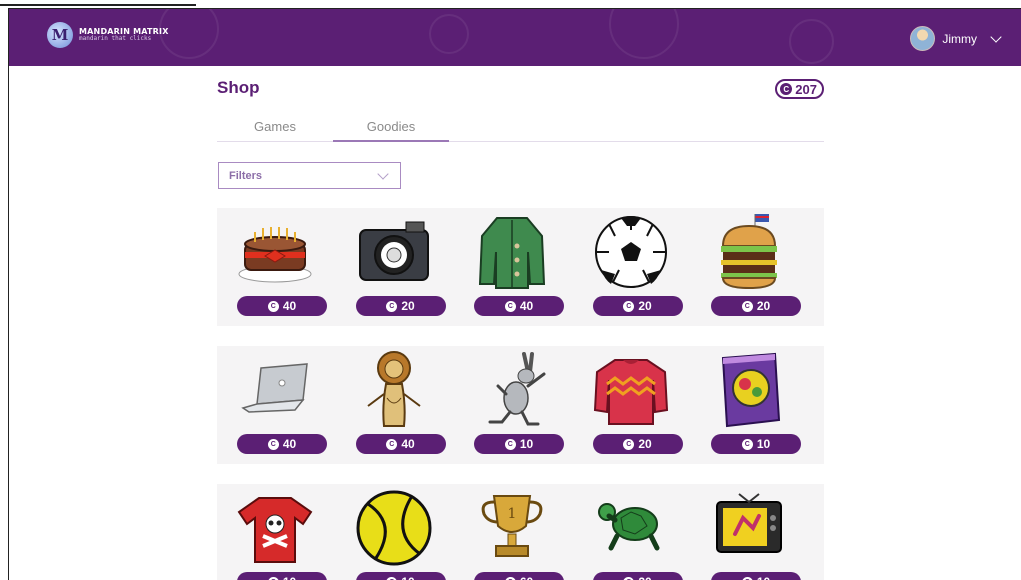 This screenshot has width=1021, height=580. What do you see at coordinates (526, 577) in the screenshot?
I see `price-value: 60` at bounding box center [526, 577].